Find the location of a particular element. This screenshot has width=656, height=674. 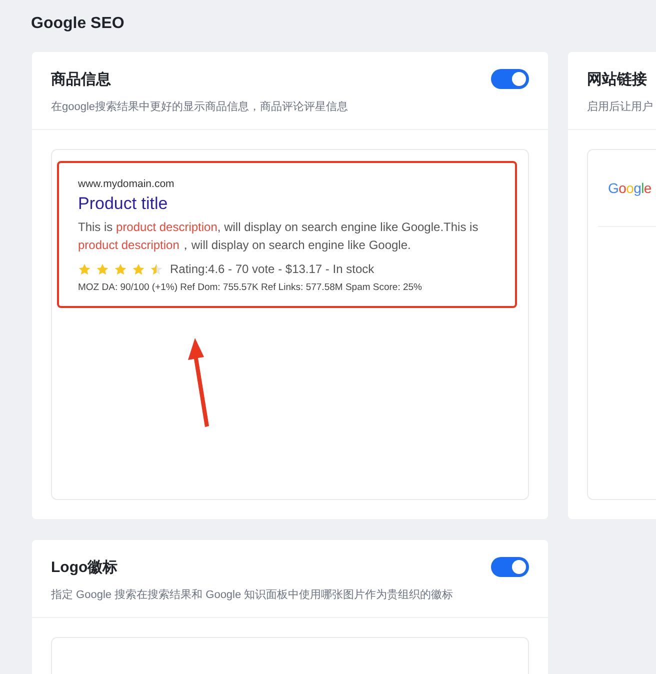

seo-metrics: MOZ DA: 90/100 (+1%) Ref Dom: 755.57K Ref Links: 577.58M Spam Score: 25% is located at coordinates (251, 287).